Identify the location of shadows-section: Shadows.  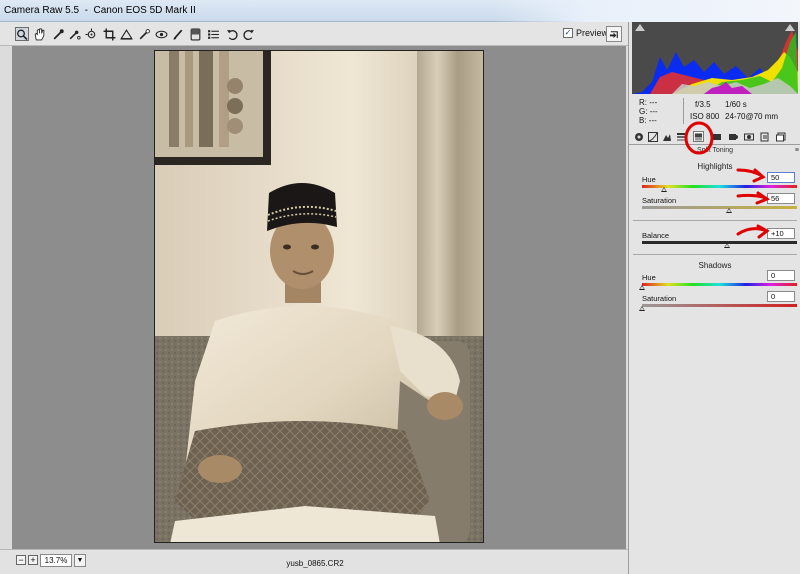
(714, 265).